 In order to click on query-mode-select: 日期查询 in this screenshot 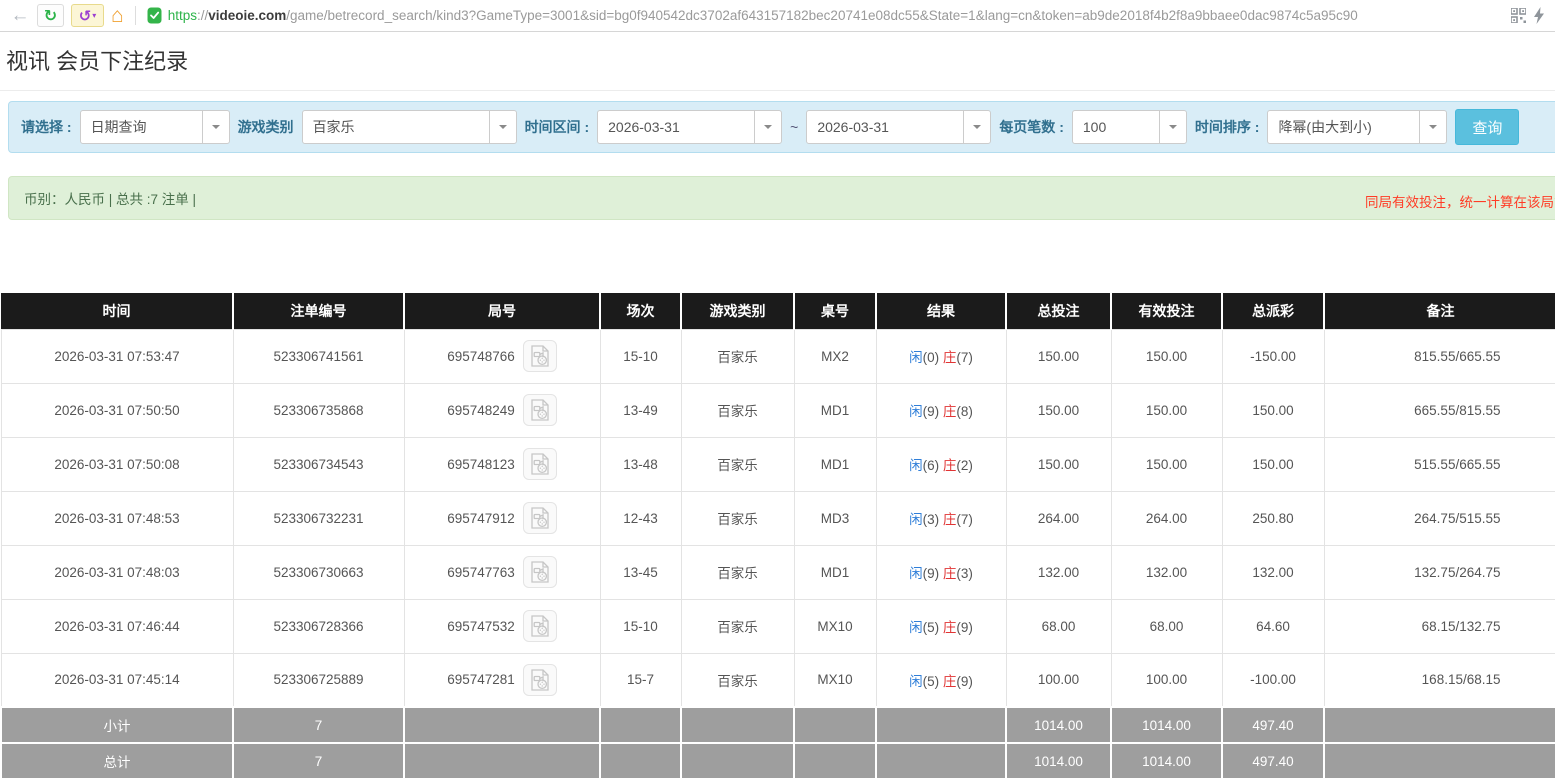, I will do `click(154, 127)`.